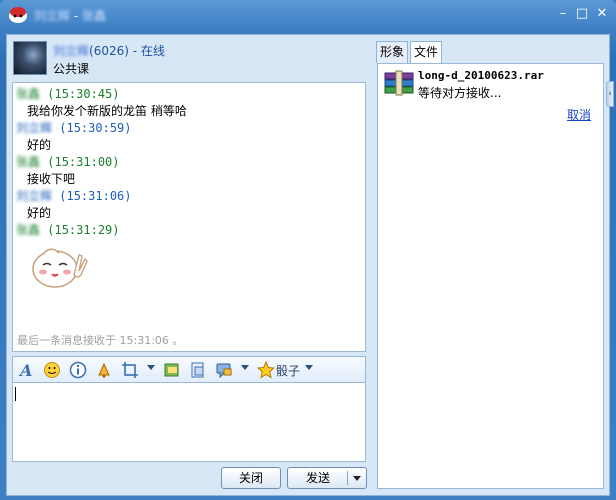 The height and width of the screenshot is (500, 616). What do you see at coordinates (146, 51) in the screenshot?
I see `contact-status: - 在线` at bounding box center [146, 51].